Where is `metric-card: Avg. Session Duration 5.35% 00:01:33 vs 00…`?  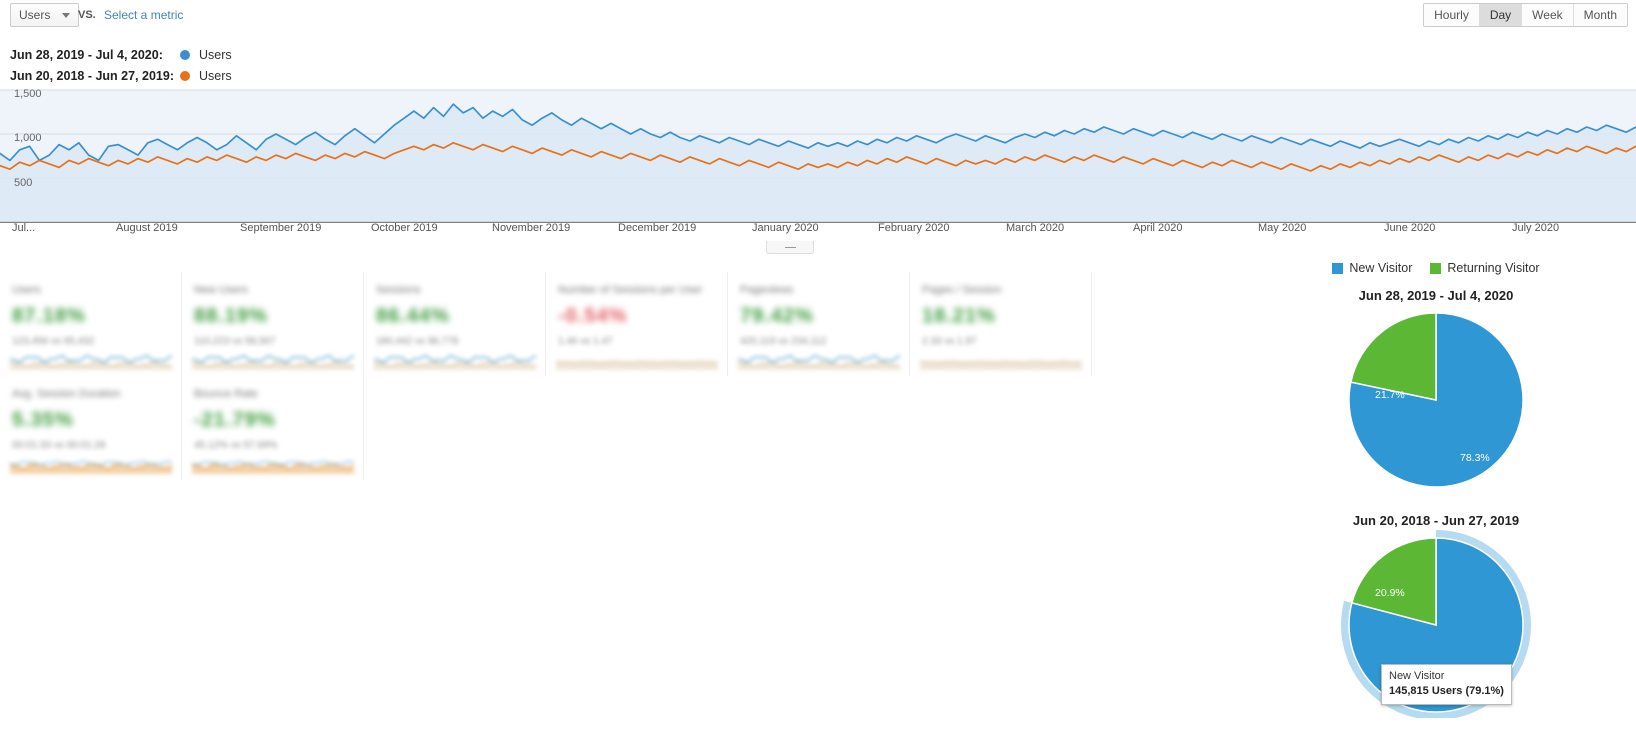
metric-card: Avg. Session Duration 5.35% 00:01:33 vs 00… is located at coordinates (91, 428).